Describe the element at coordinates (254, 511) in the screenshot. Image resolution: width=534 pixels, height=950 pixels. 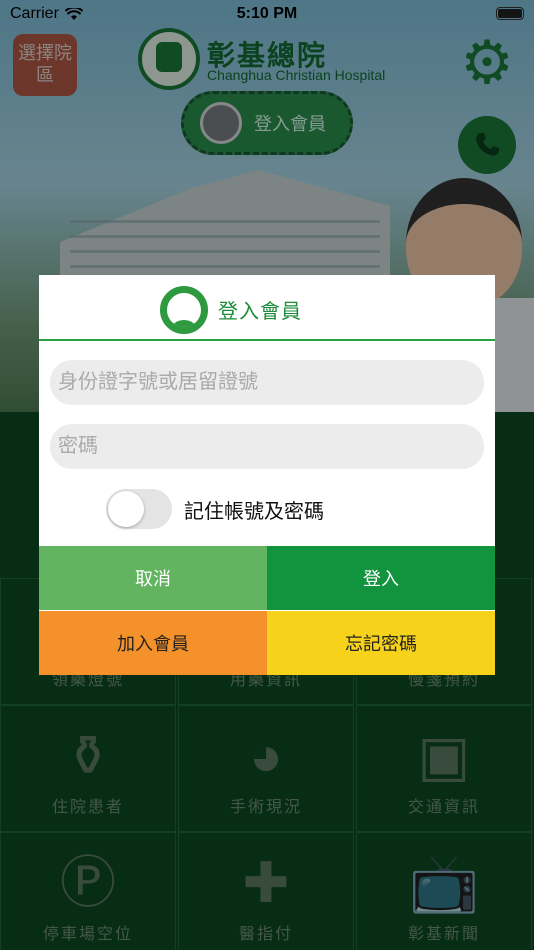
I see `remember-label: 記住帳號及密碼` at that location.